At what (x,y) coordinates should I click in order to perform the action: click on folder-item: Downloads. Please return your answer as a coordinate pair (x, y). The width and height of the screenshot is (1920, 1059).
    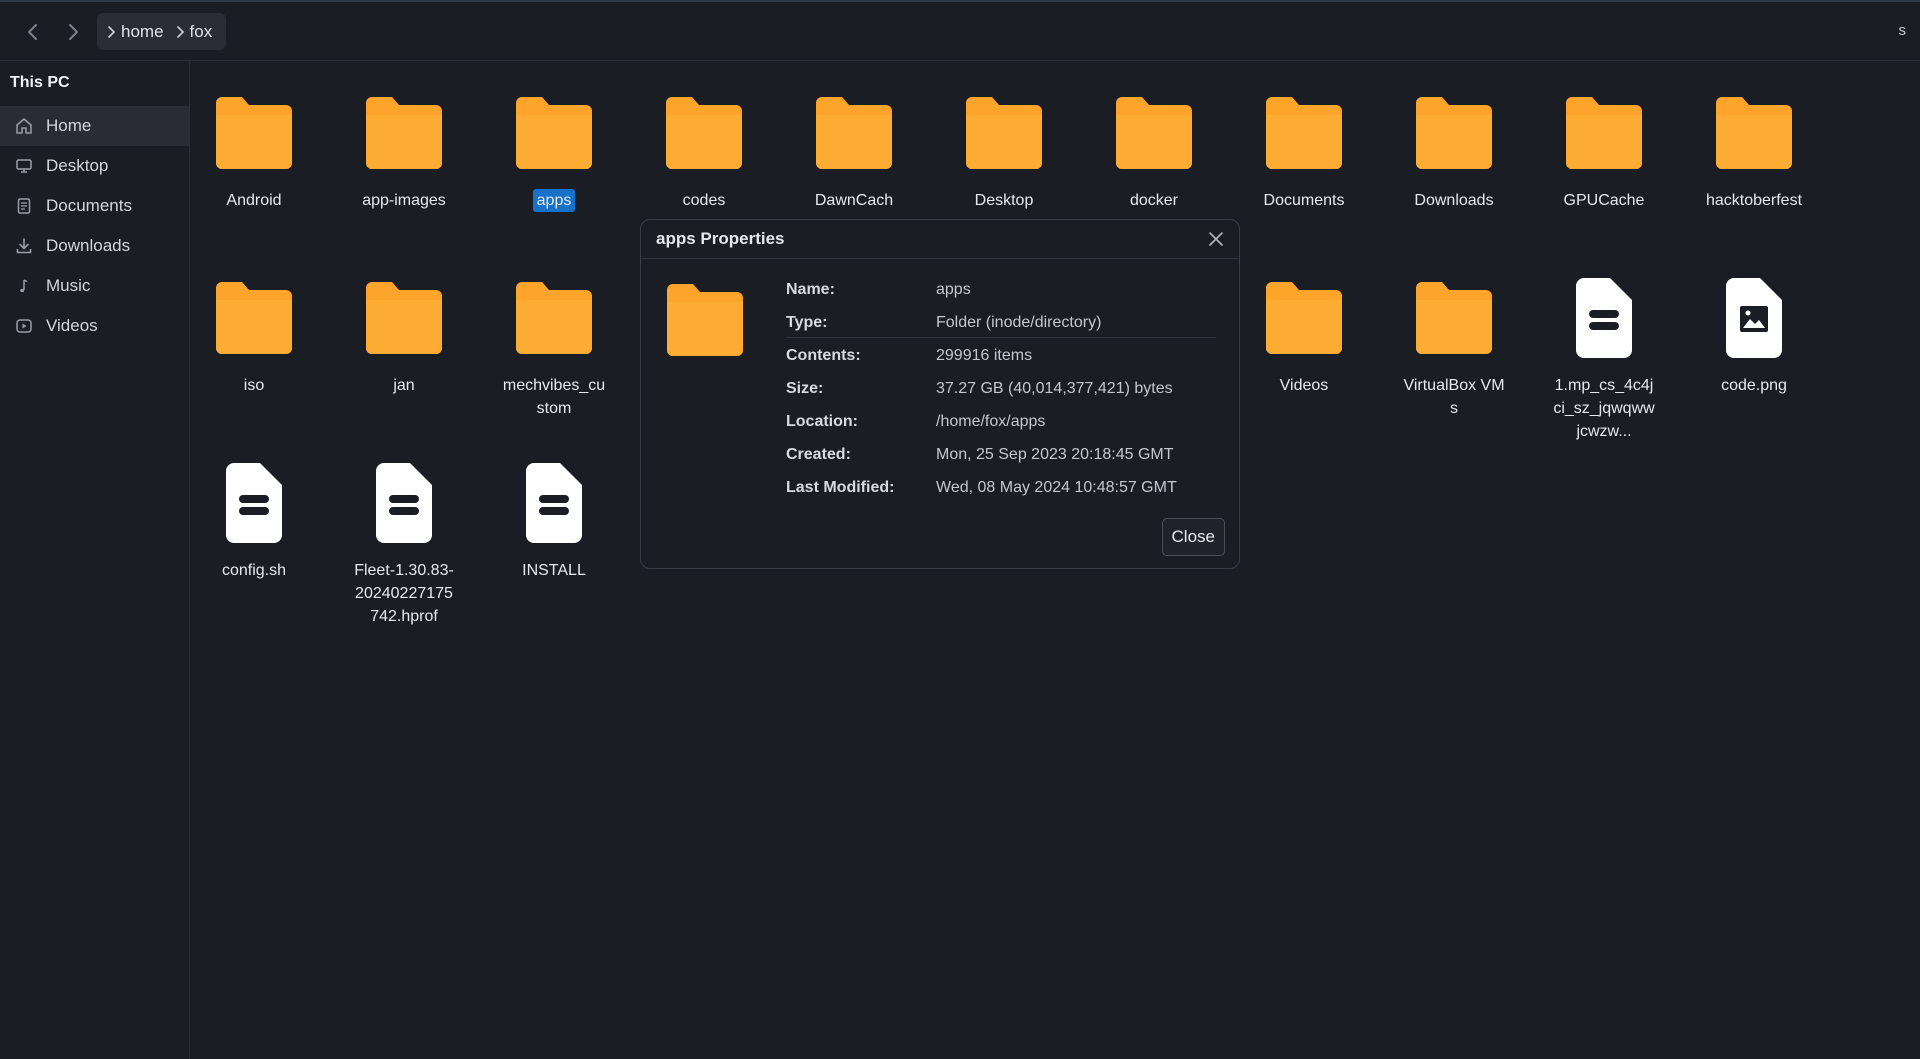
    Looking at the image, I should click on (1454, 147).